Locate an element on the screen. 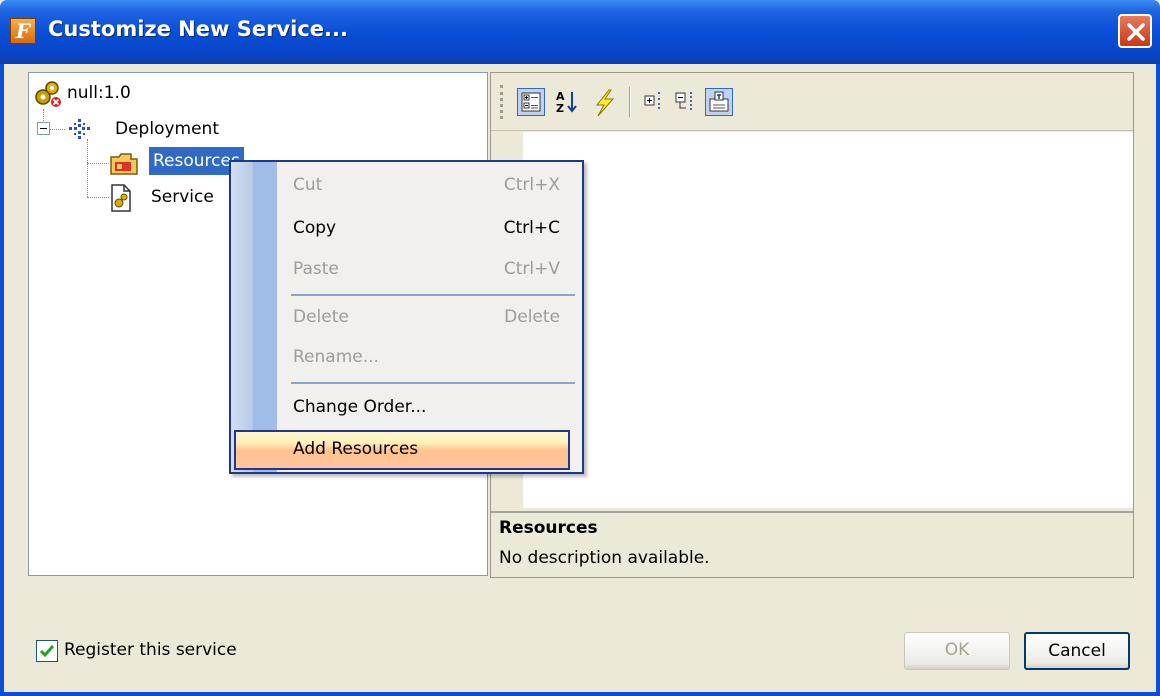 This screenshot has width=1160, height=696. collapse-all-button is located at coordinates (687, 102).